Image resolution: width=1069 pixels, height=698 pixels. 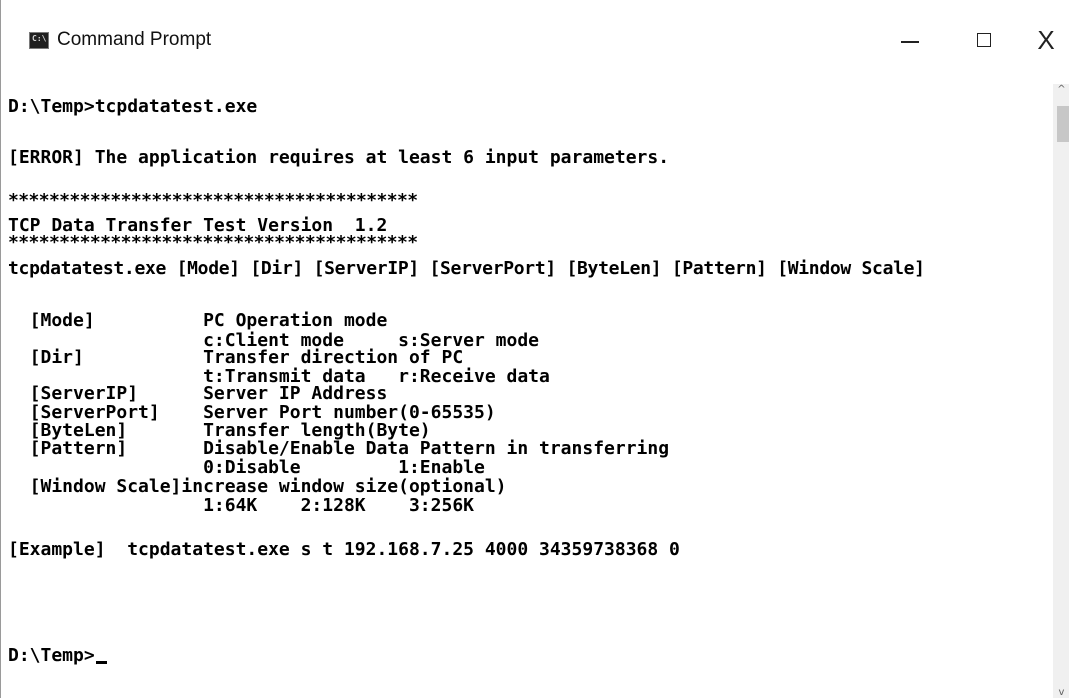 I want to click on console-line: [Dir] Transfer direction of PC, so click(x=236, y=357).